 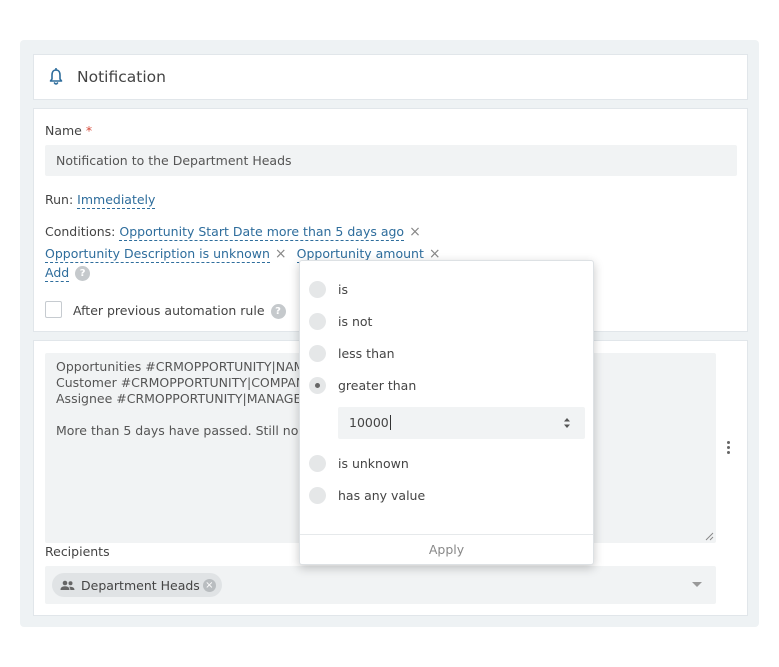 What do you see at coordinates (317, 321) in the screenshot?
I see `radio-is-not` at bounding box center [317, 321].